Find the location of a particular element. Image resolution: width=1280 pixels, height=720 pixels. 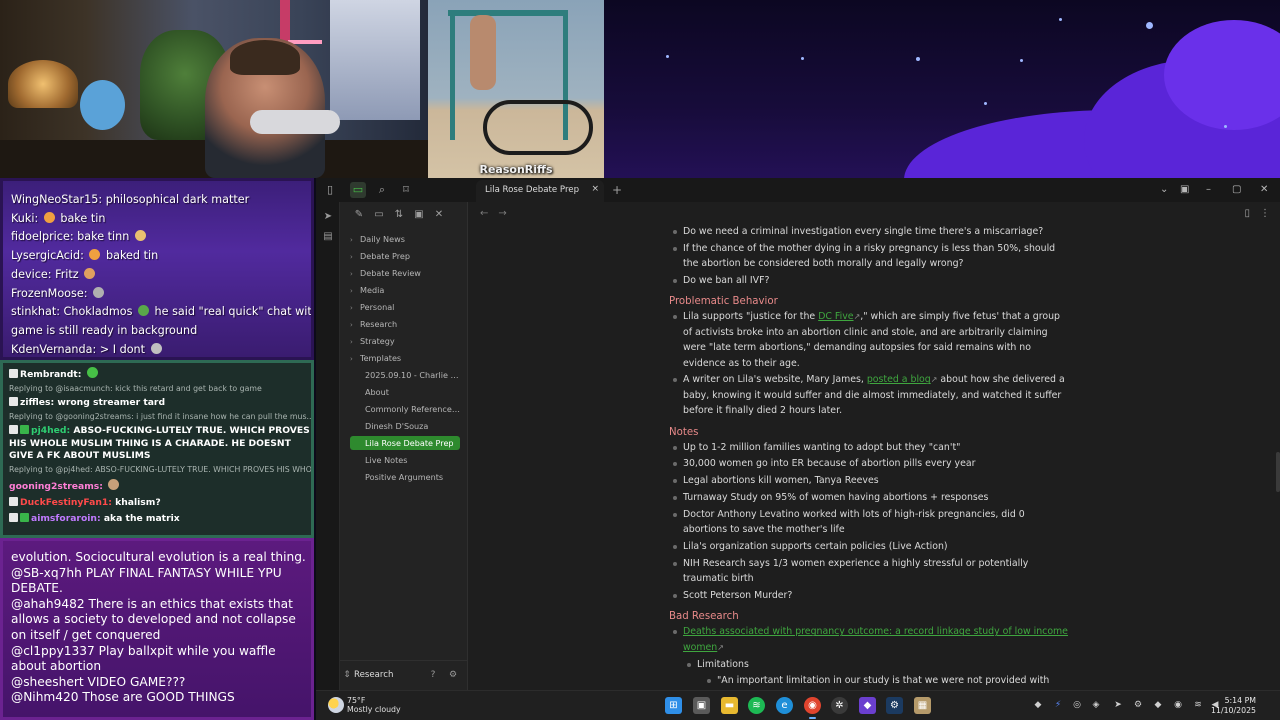

file-explorer-icon: ▬ is located at coordinates (729, 705).